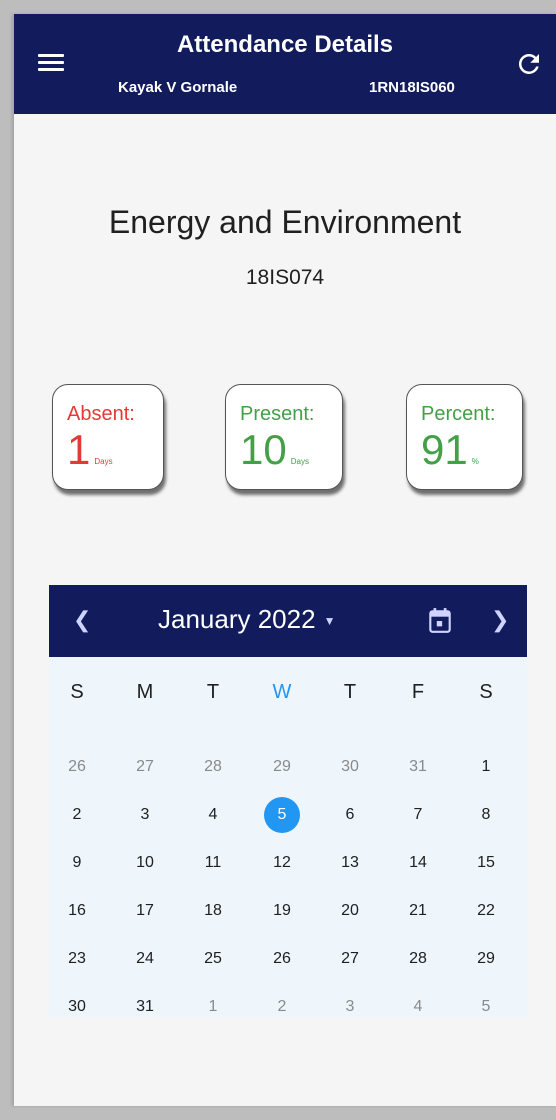 The width and height of the screenshot is (556, 1120). What do you see at coordinates (486, 1007) in the screenshot?
I see `calendar-day: 5` at bounding box center [486, 1007].